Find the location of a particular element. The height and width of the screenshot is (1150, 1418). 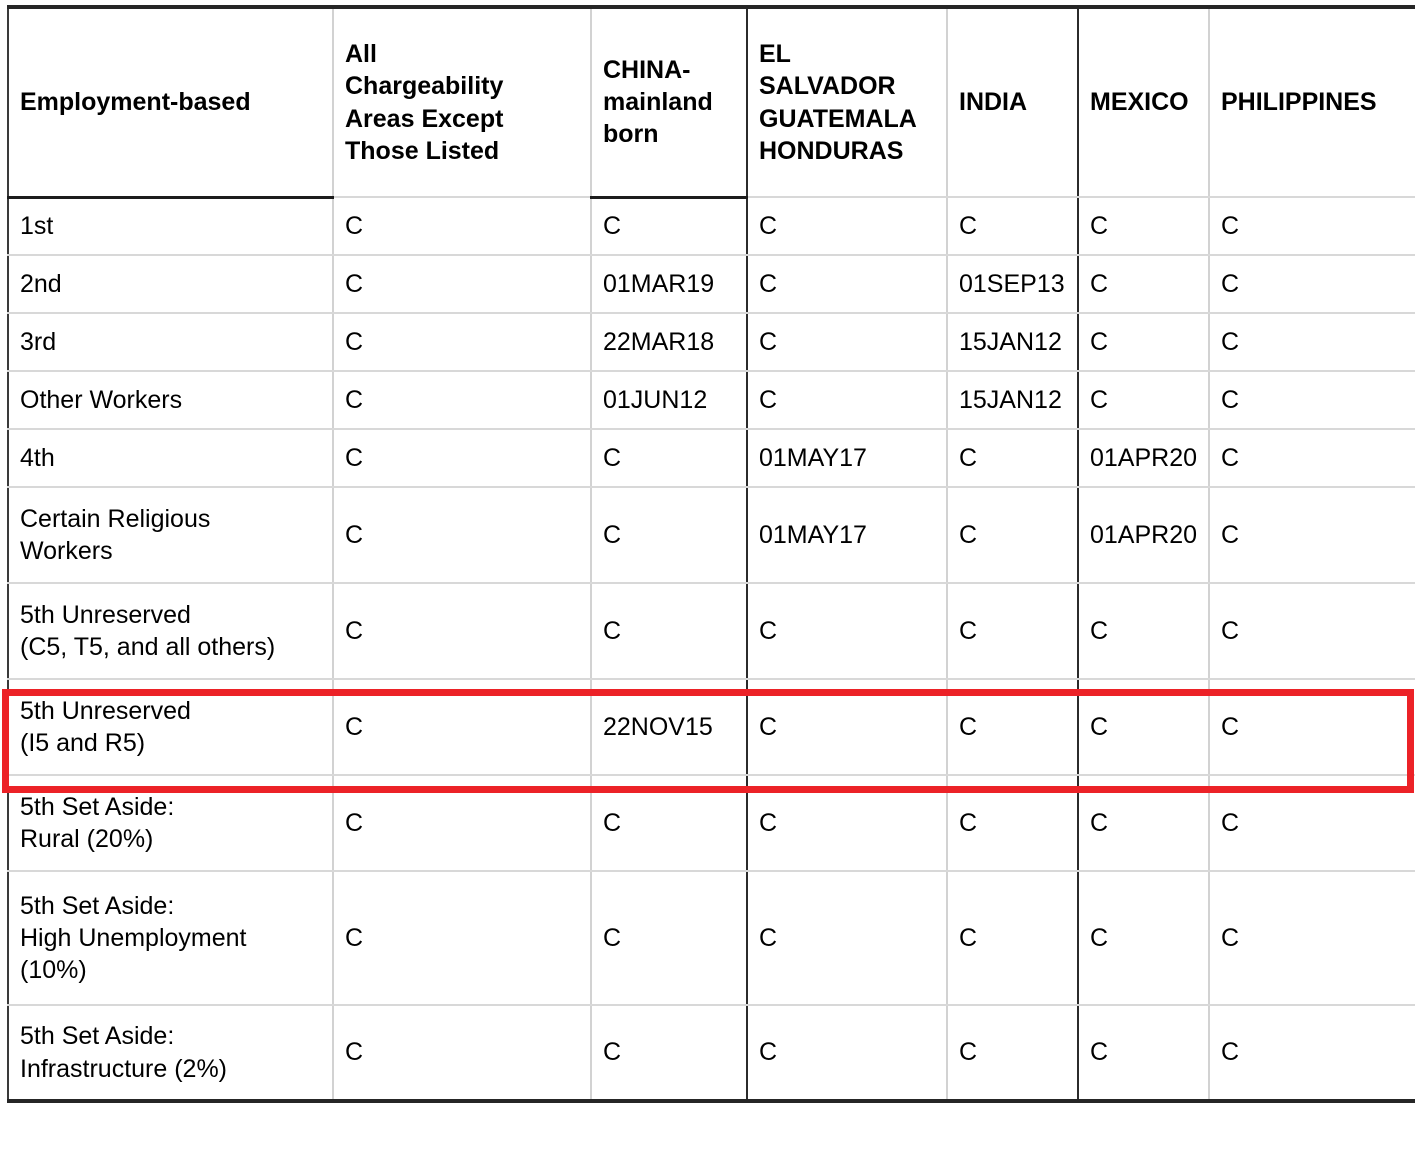

row-category-label: 5th Set Aside: Infrastructure (2%) is located at coordinates (171, 1053).